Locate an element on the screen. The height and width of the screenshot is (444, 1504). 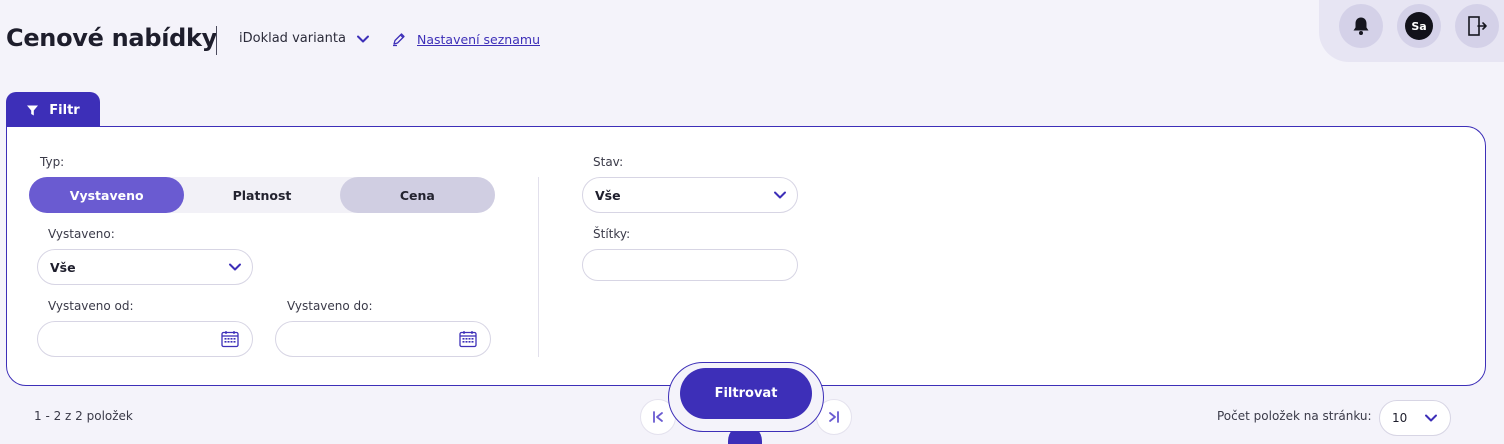
variant-label: iDoklad varianta is located at coordinates (292, 38).